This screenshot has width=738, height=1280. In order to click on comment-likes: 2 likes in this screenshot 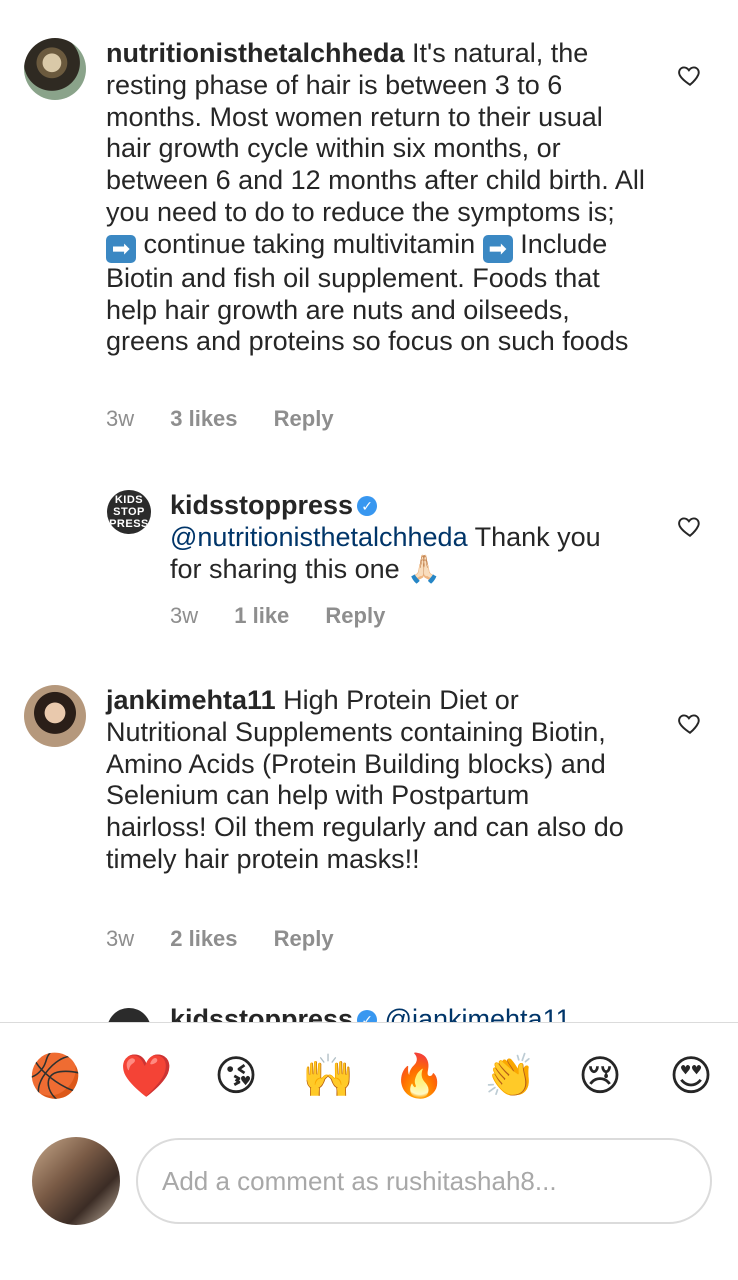, I will do `click(203, 938)`.